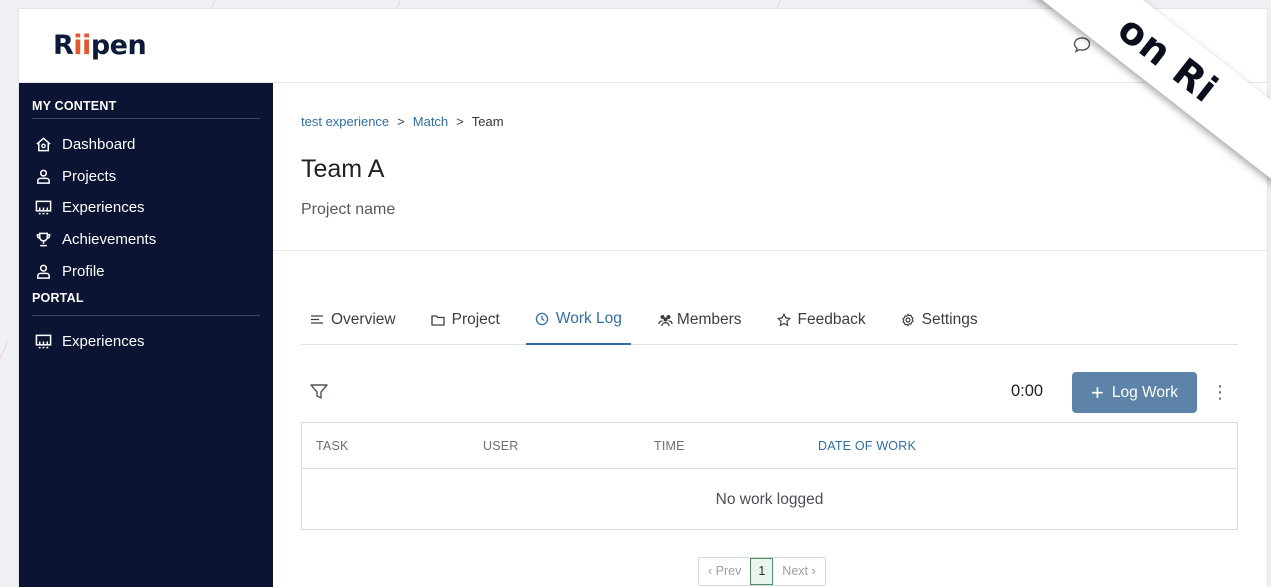 Image resolution: width=1271 pixels, height=587 pixels. What do you see at coordinates (58, 297) in the screenshot?
I see `sidebar-section-portal: PORTAL` at bounding box center [58, 297].